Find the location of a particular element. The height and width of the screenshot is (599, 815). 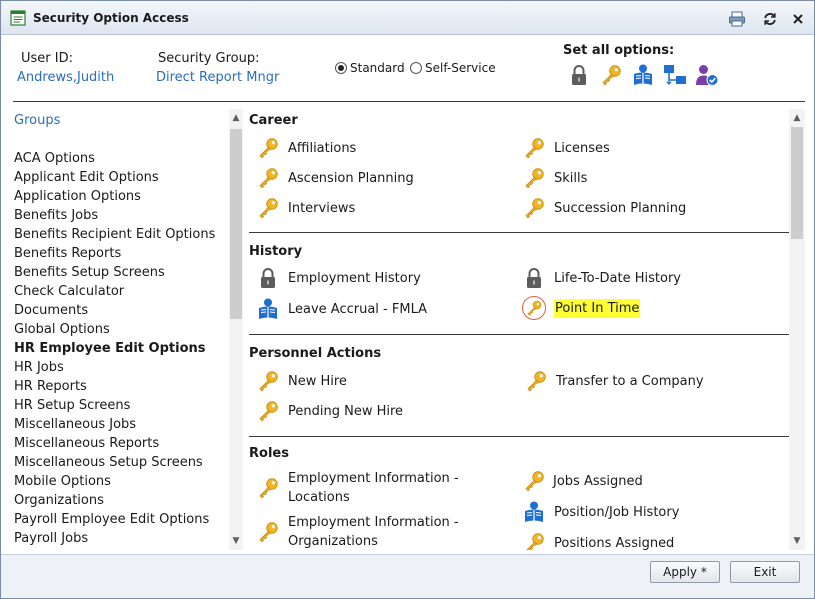

option-label: Jobs Assigned is located at coordinates (598, 481).